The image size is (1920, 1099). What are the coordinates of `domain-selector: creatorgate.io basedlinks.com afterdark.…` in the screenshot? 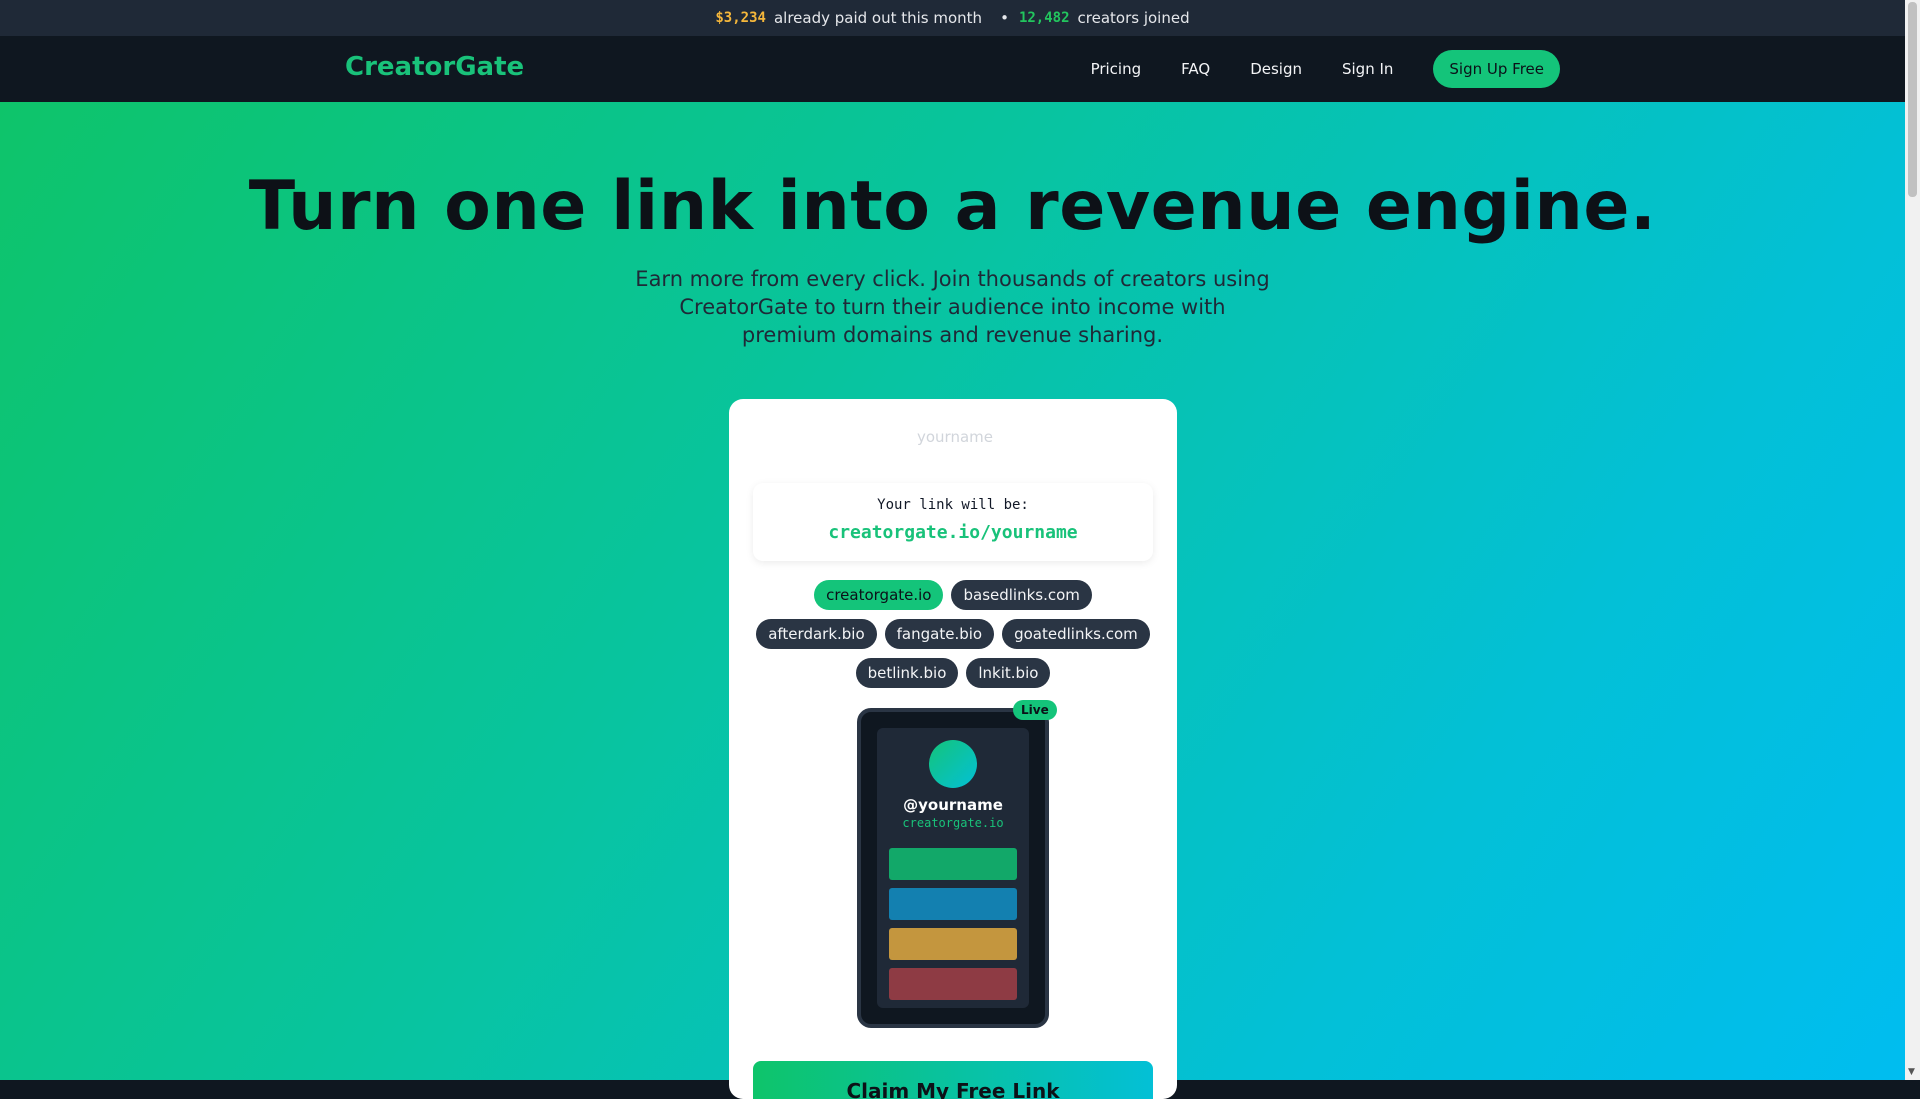 It's located at (953, 634).